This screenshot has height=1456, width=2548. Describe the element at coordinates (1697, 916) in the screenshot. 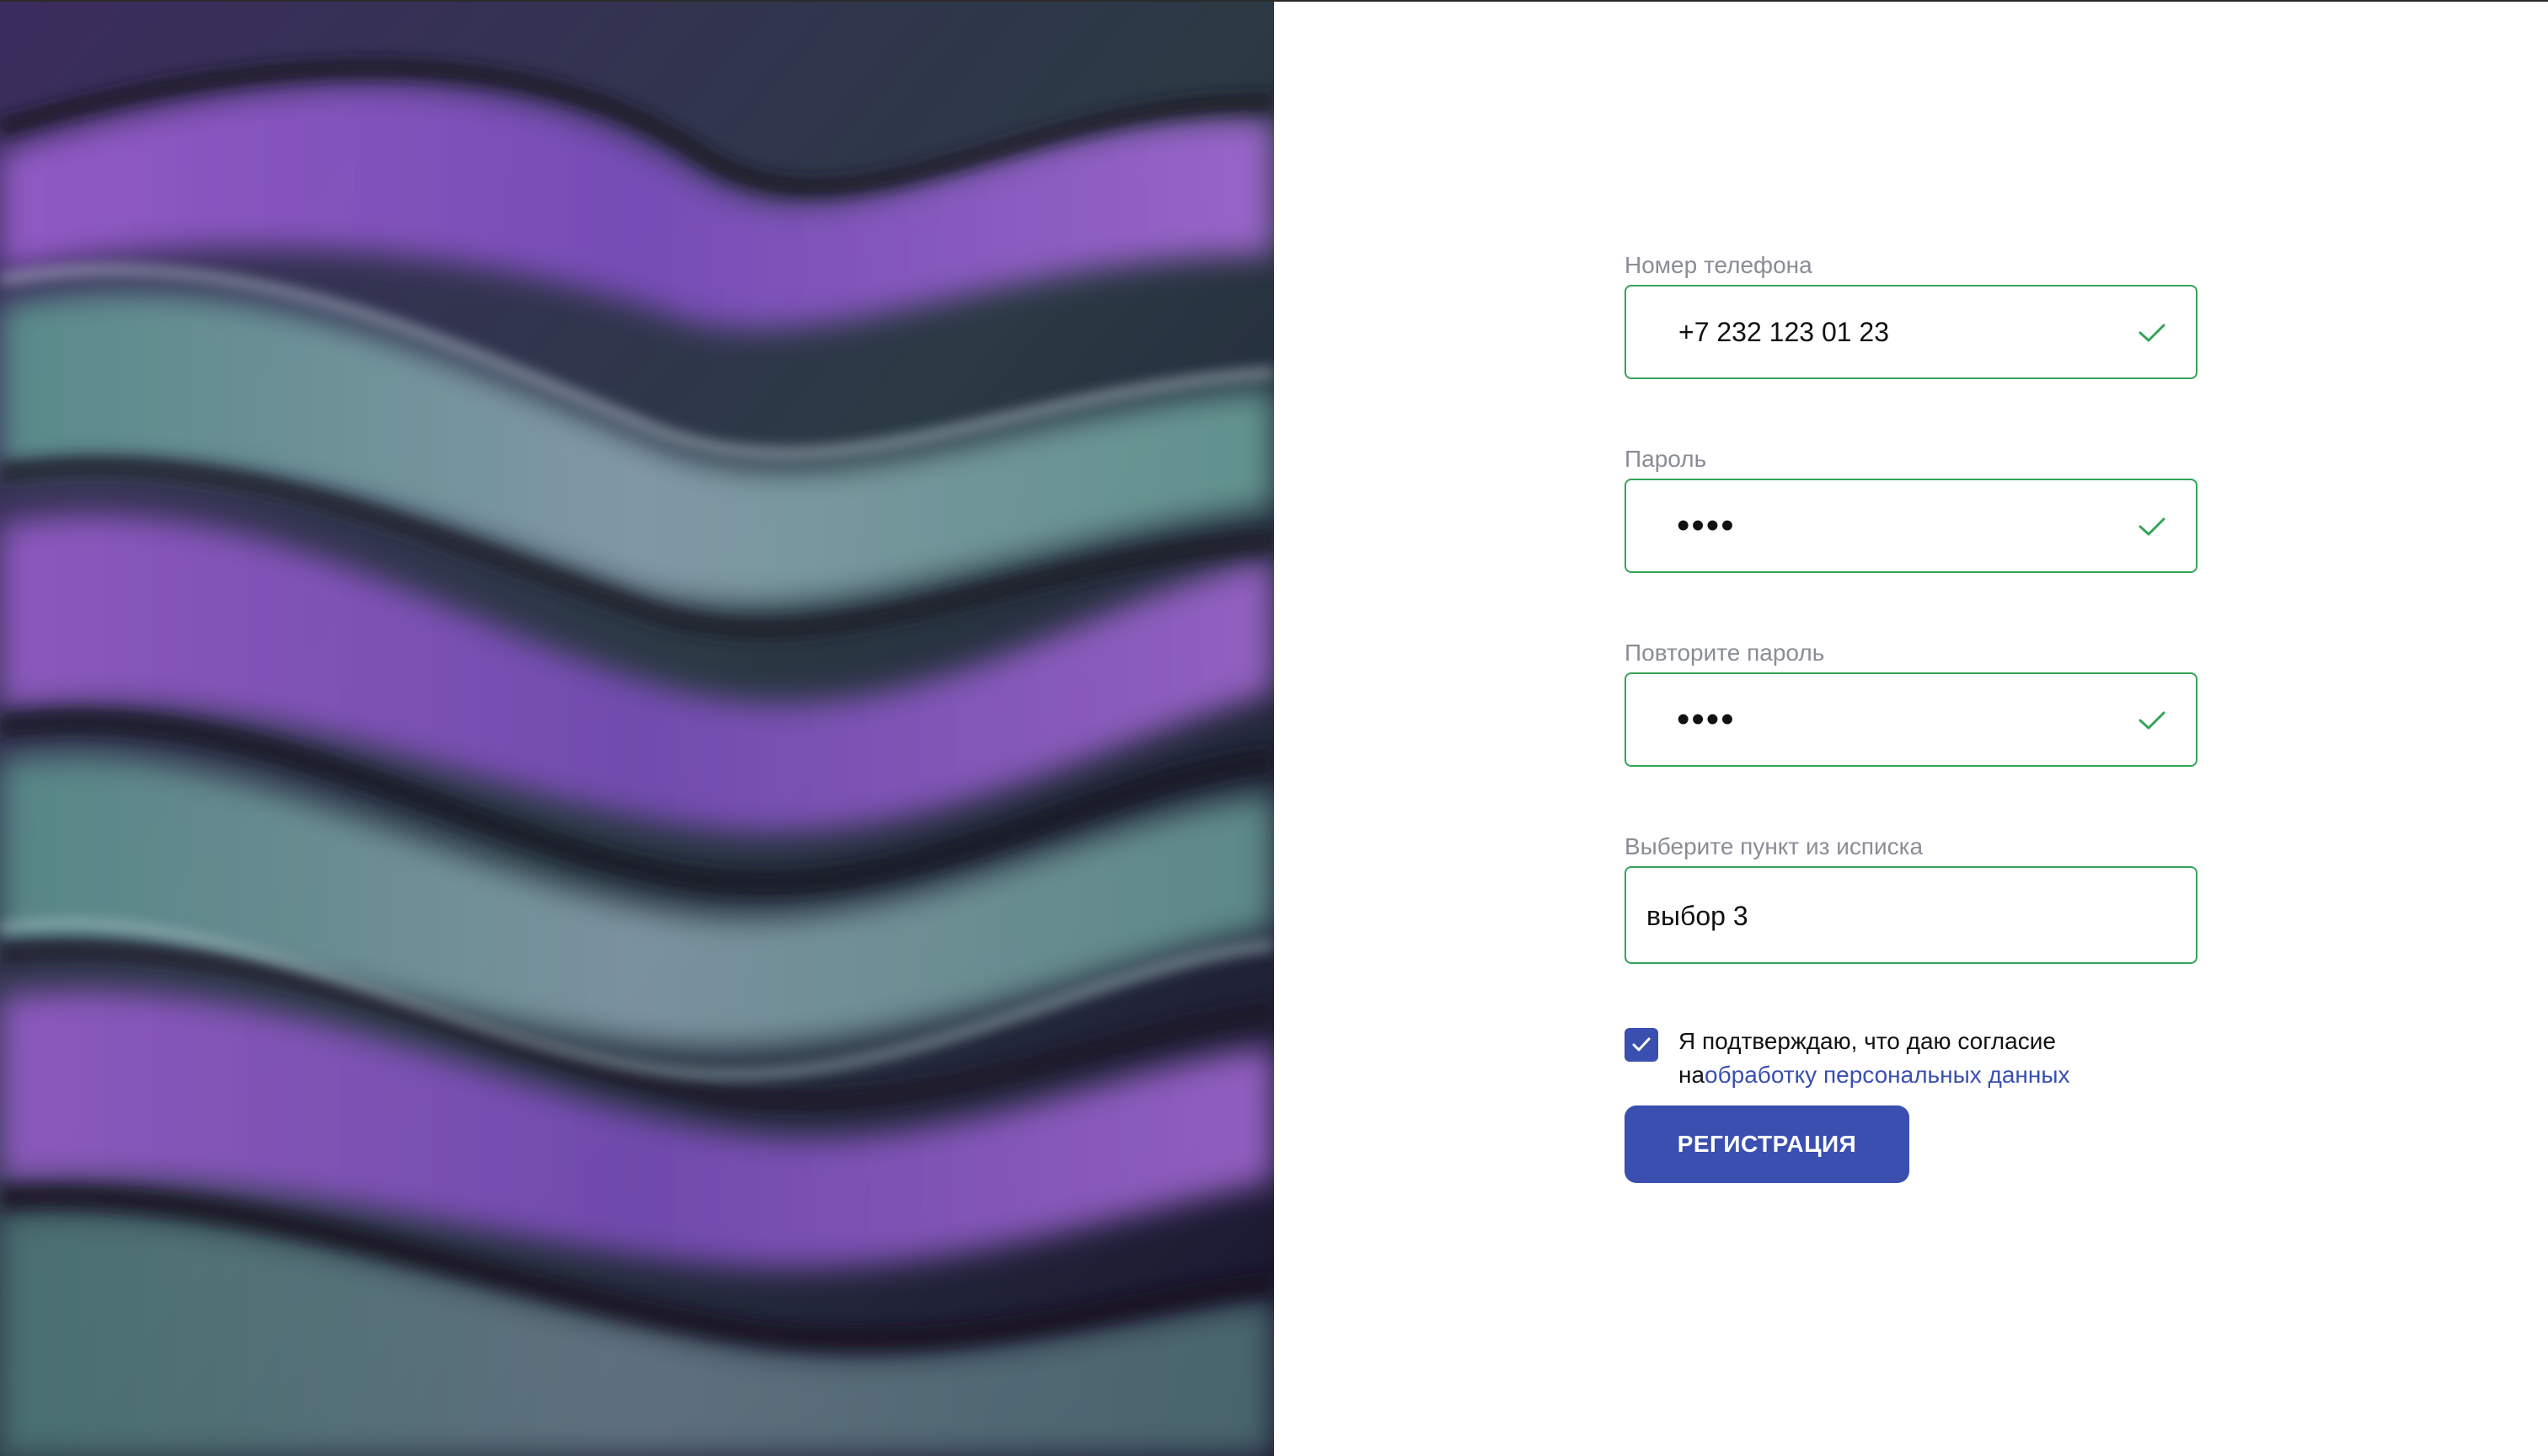

I see `select-value: выбор 3` at that location.